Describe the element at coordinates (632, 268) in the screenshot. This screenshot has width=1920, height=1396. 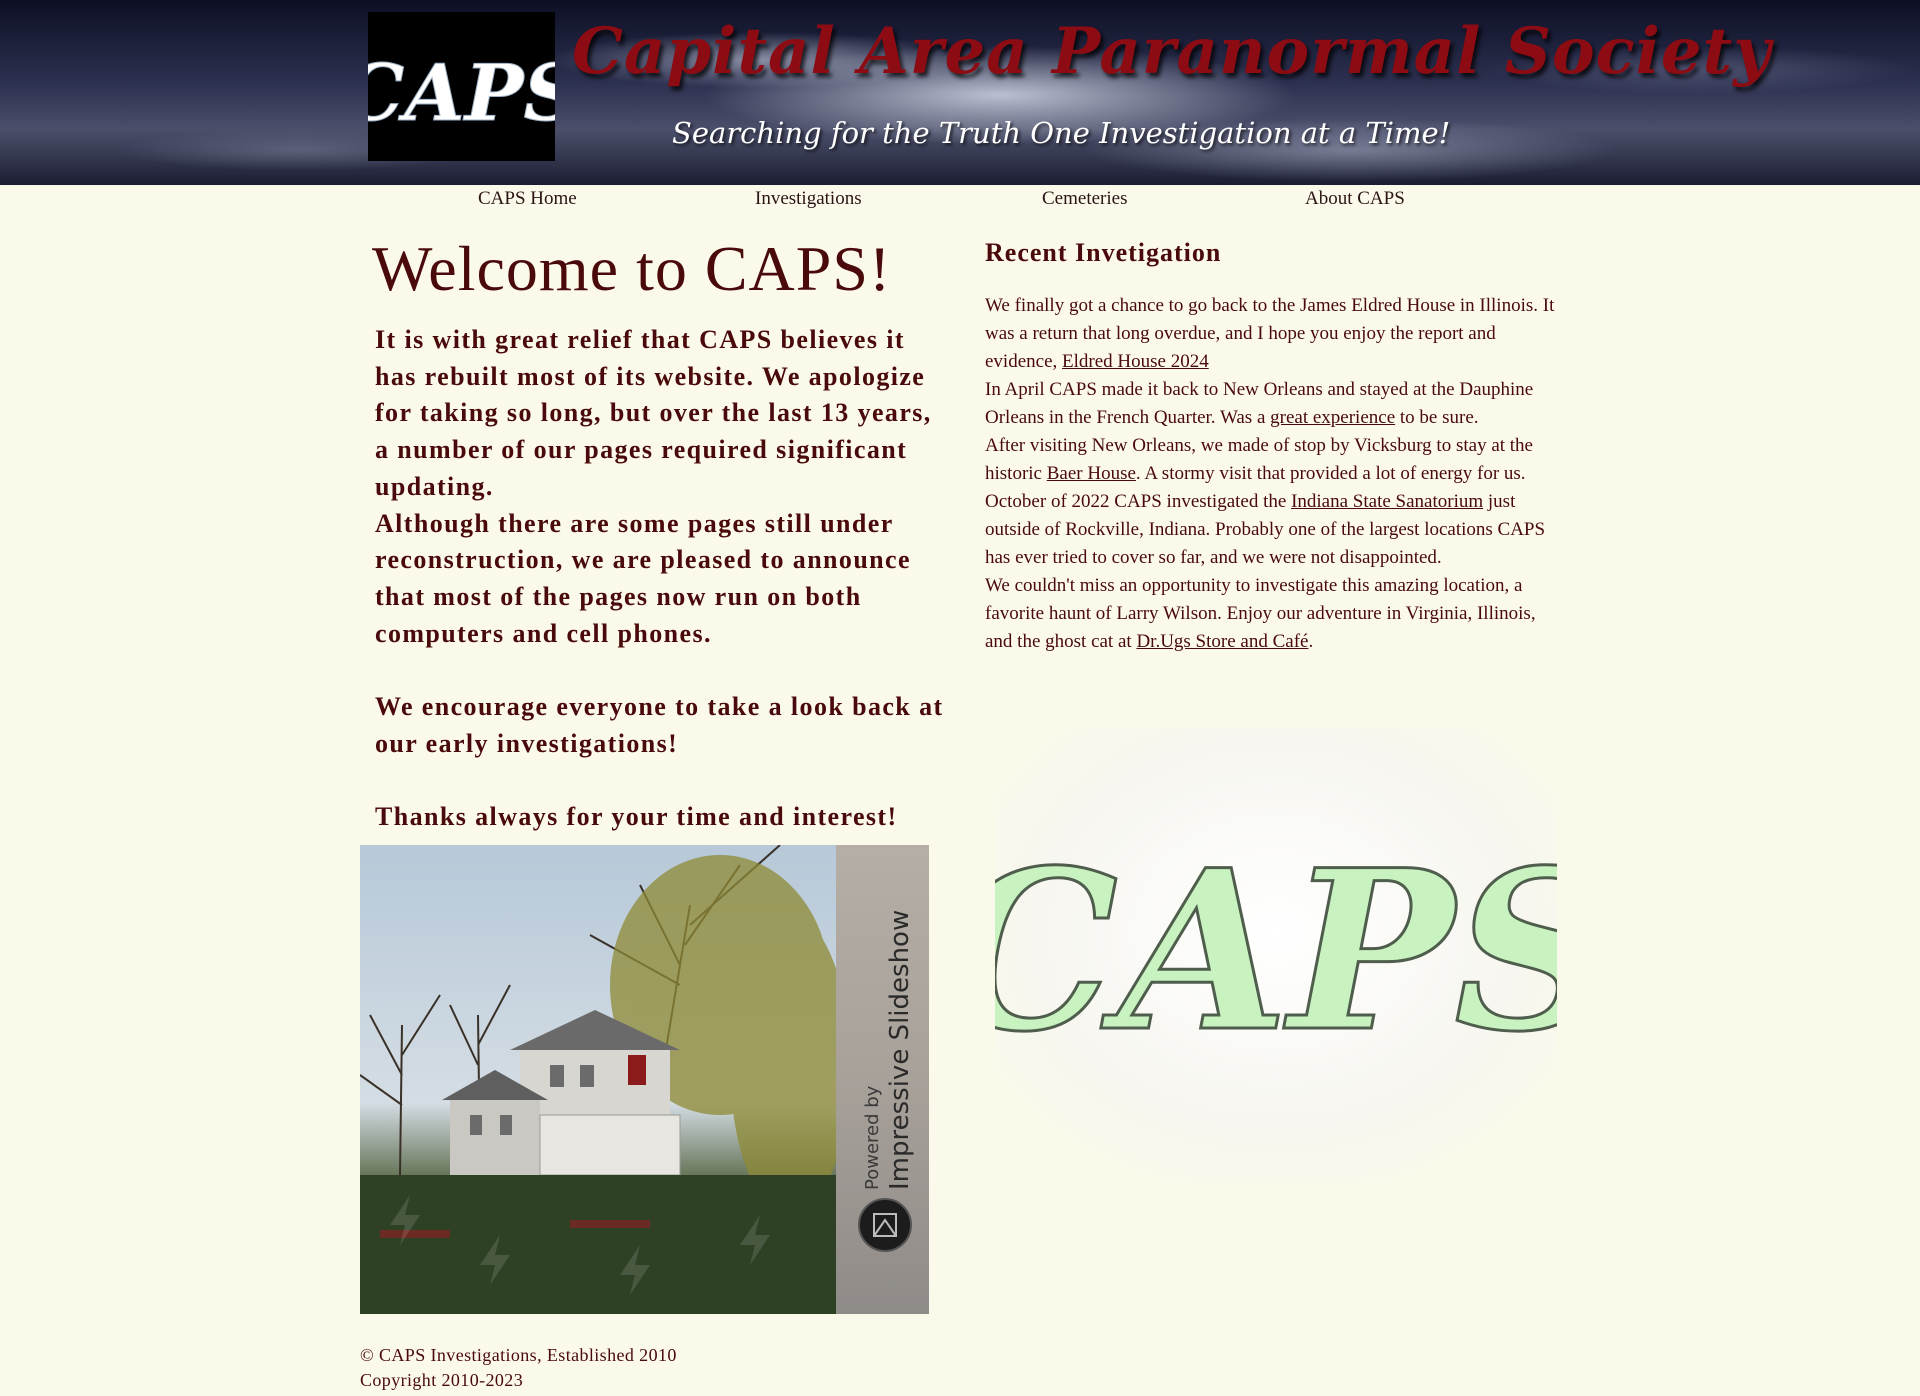
I see `welcome-heading: Welcome to CAPS!` at that location.